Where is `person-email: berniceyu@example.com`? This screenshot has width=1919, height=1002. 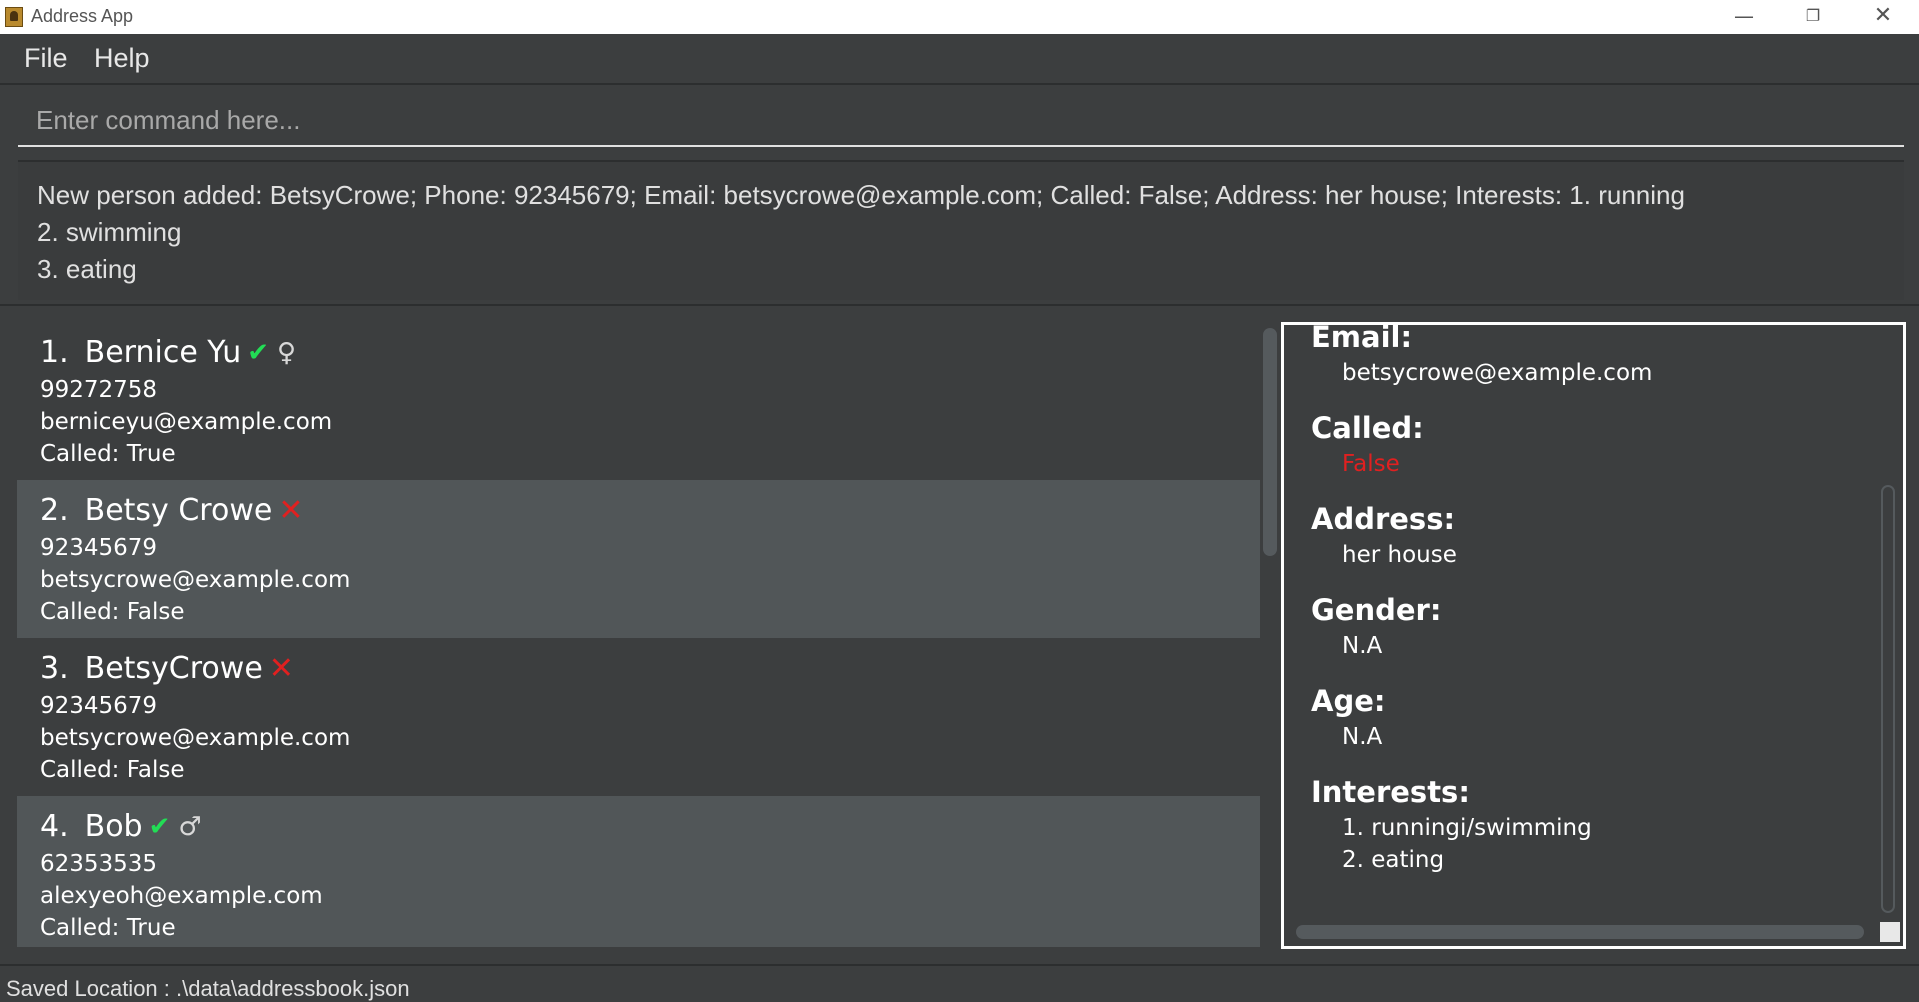
person-email: berniceyu@example.com is located at coordinates (186, 422).